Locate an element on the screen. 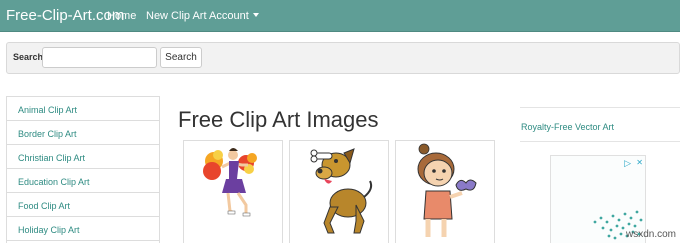  sidebar-item-education: Education Clip Art is located at coordinates (83, 181).